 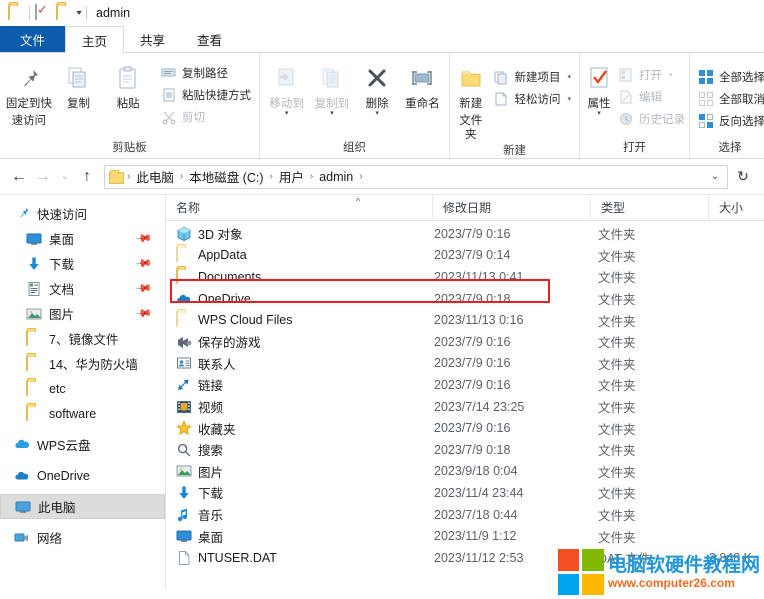 I want to click on refresh-button: ↻, so click(x=743, y=177).